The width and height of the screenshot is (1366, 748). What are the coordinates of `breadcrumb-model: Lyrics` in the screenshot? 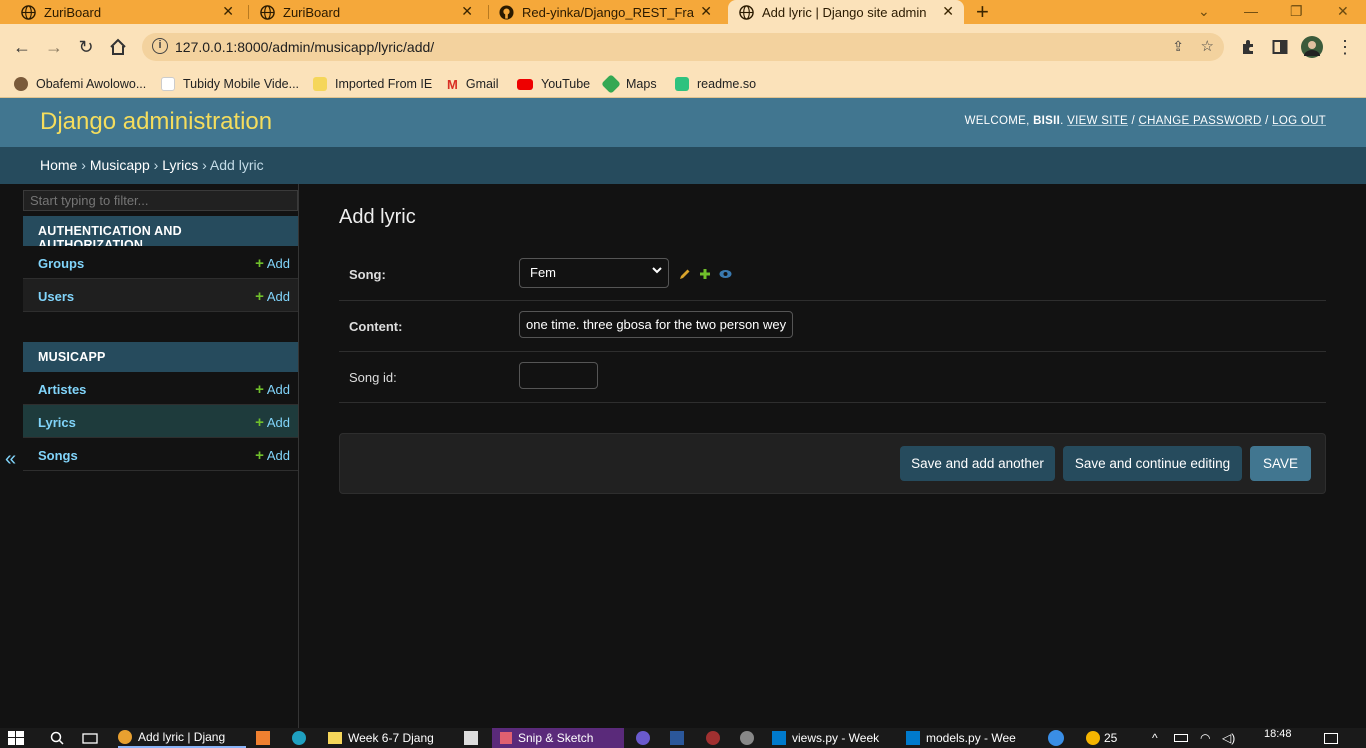 It's located at (180, 165).